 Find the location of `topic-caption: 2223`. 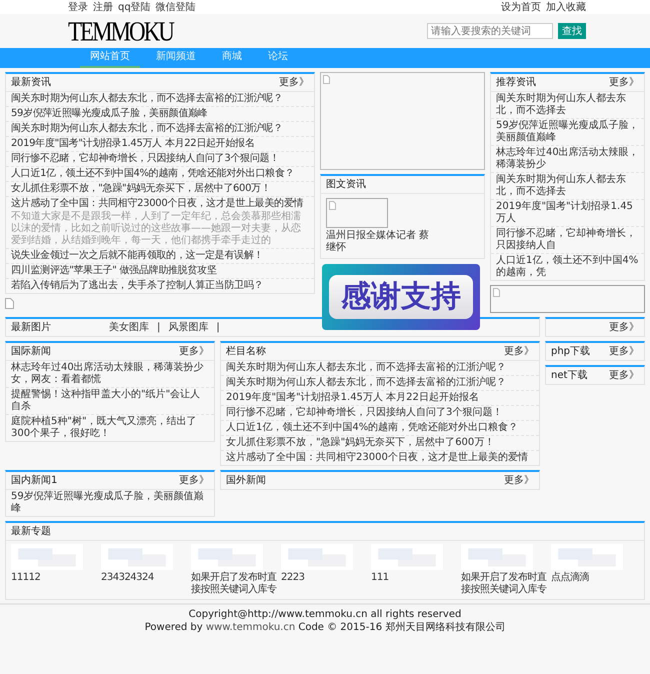

topic-caption: 2223 is located at coordinates (325, 578).